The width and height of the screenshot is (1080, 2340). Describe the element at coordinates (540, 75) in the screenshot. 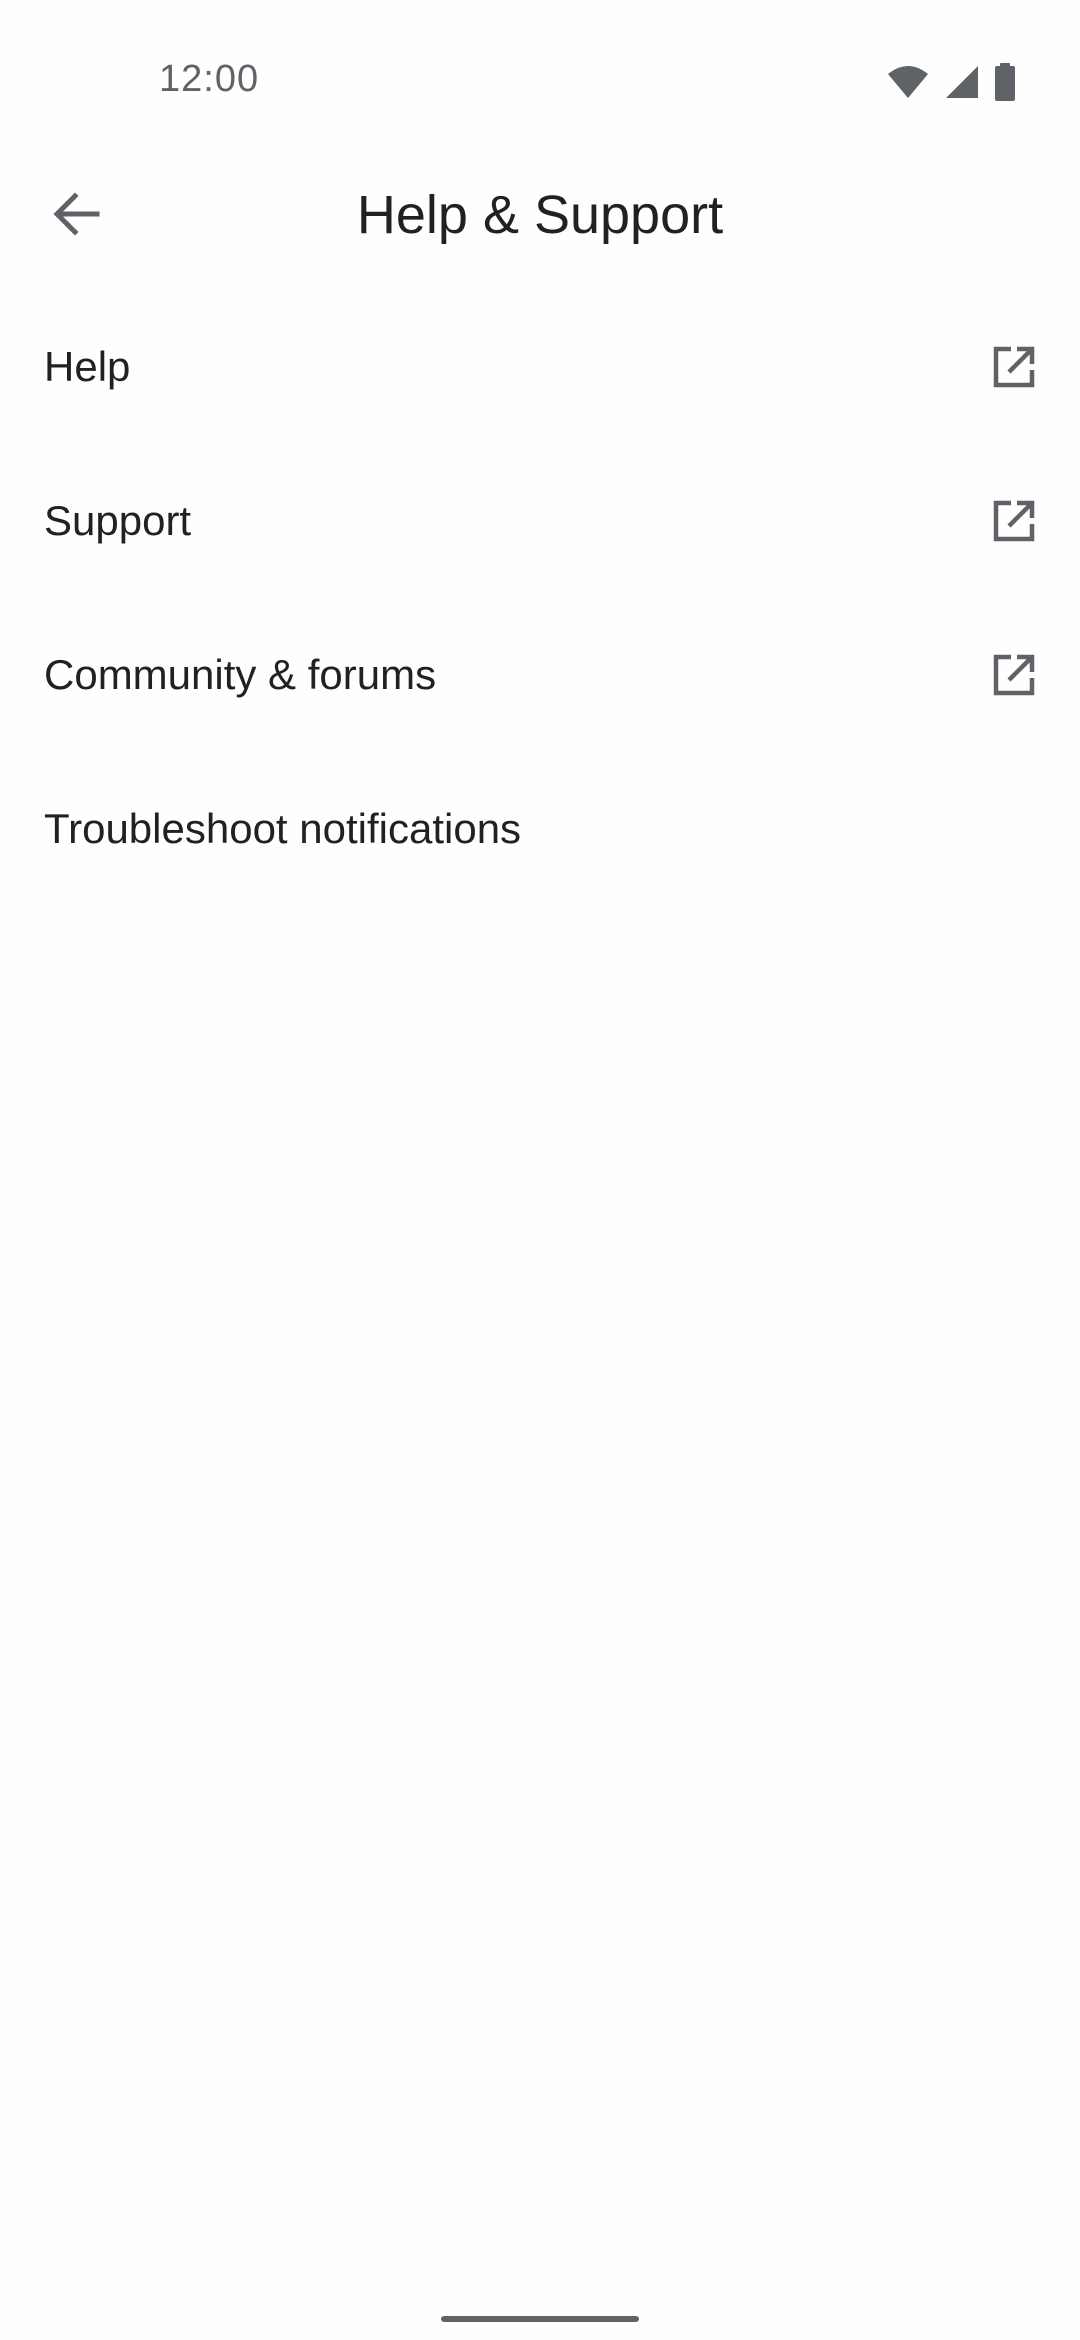

I see `status-bar: 12:00` at that location.